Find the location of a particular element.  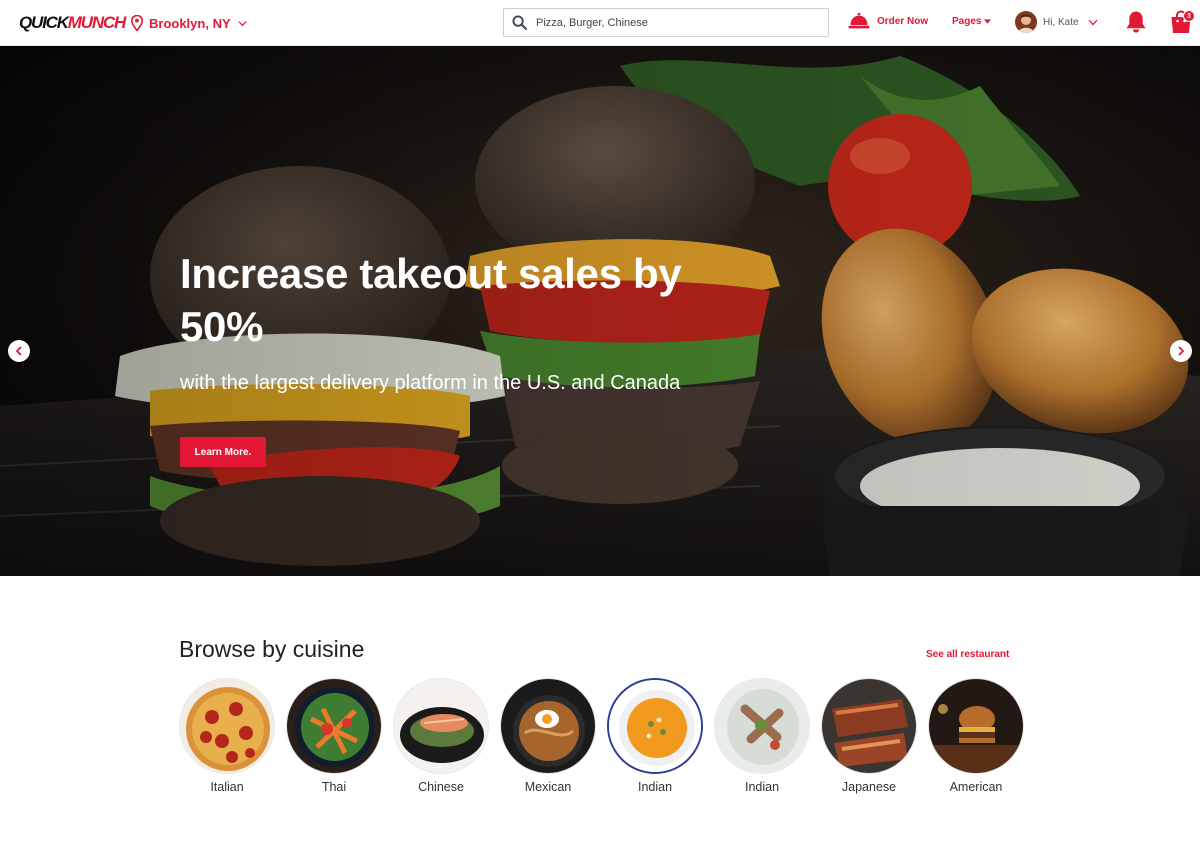

hero-title: Increase takeout sales by 50% is located at coordinates (431, 300).